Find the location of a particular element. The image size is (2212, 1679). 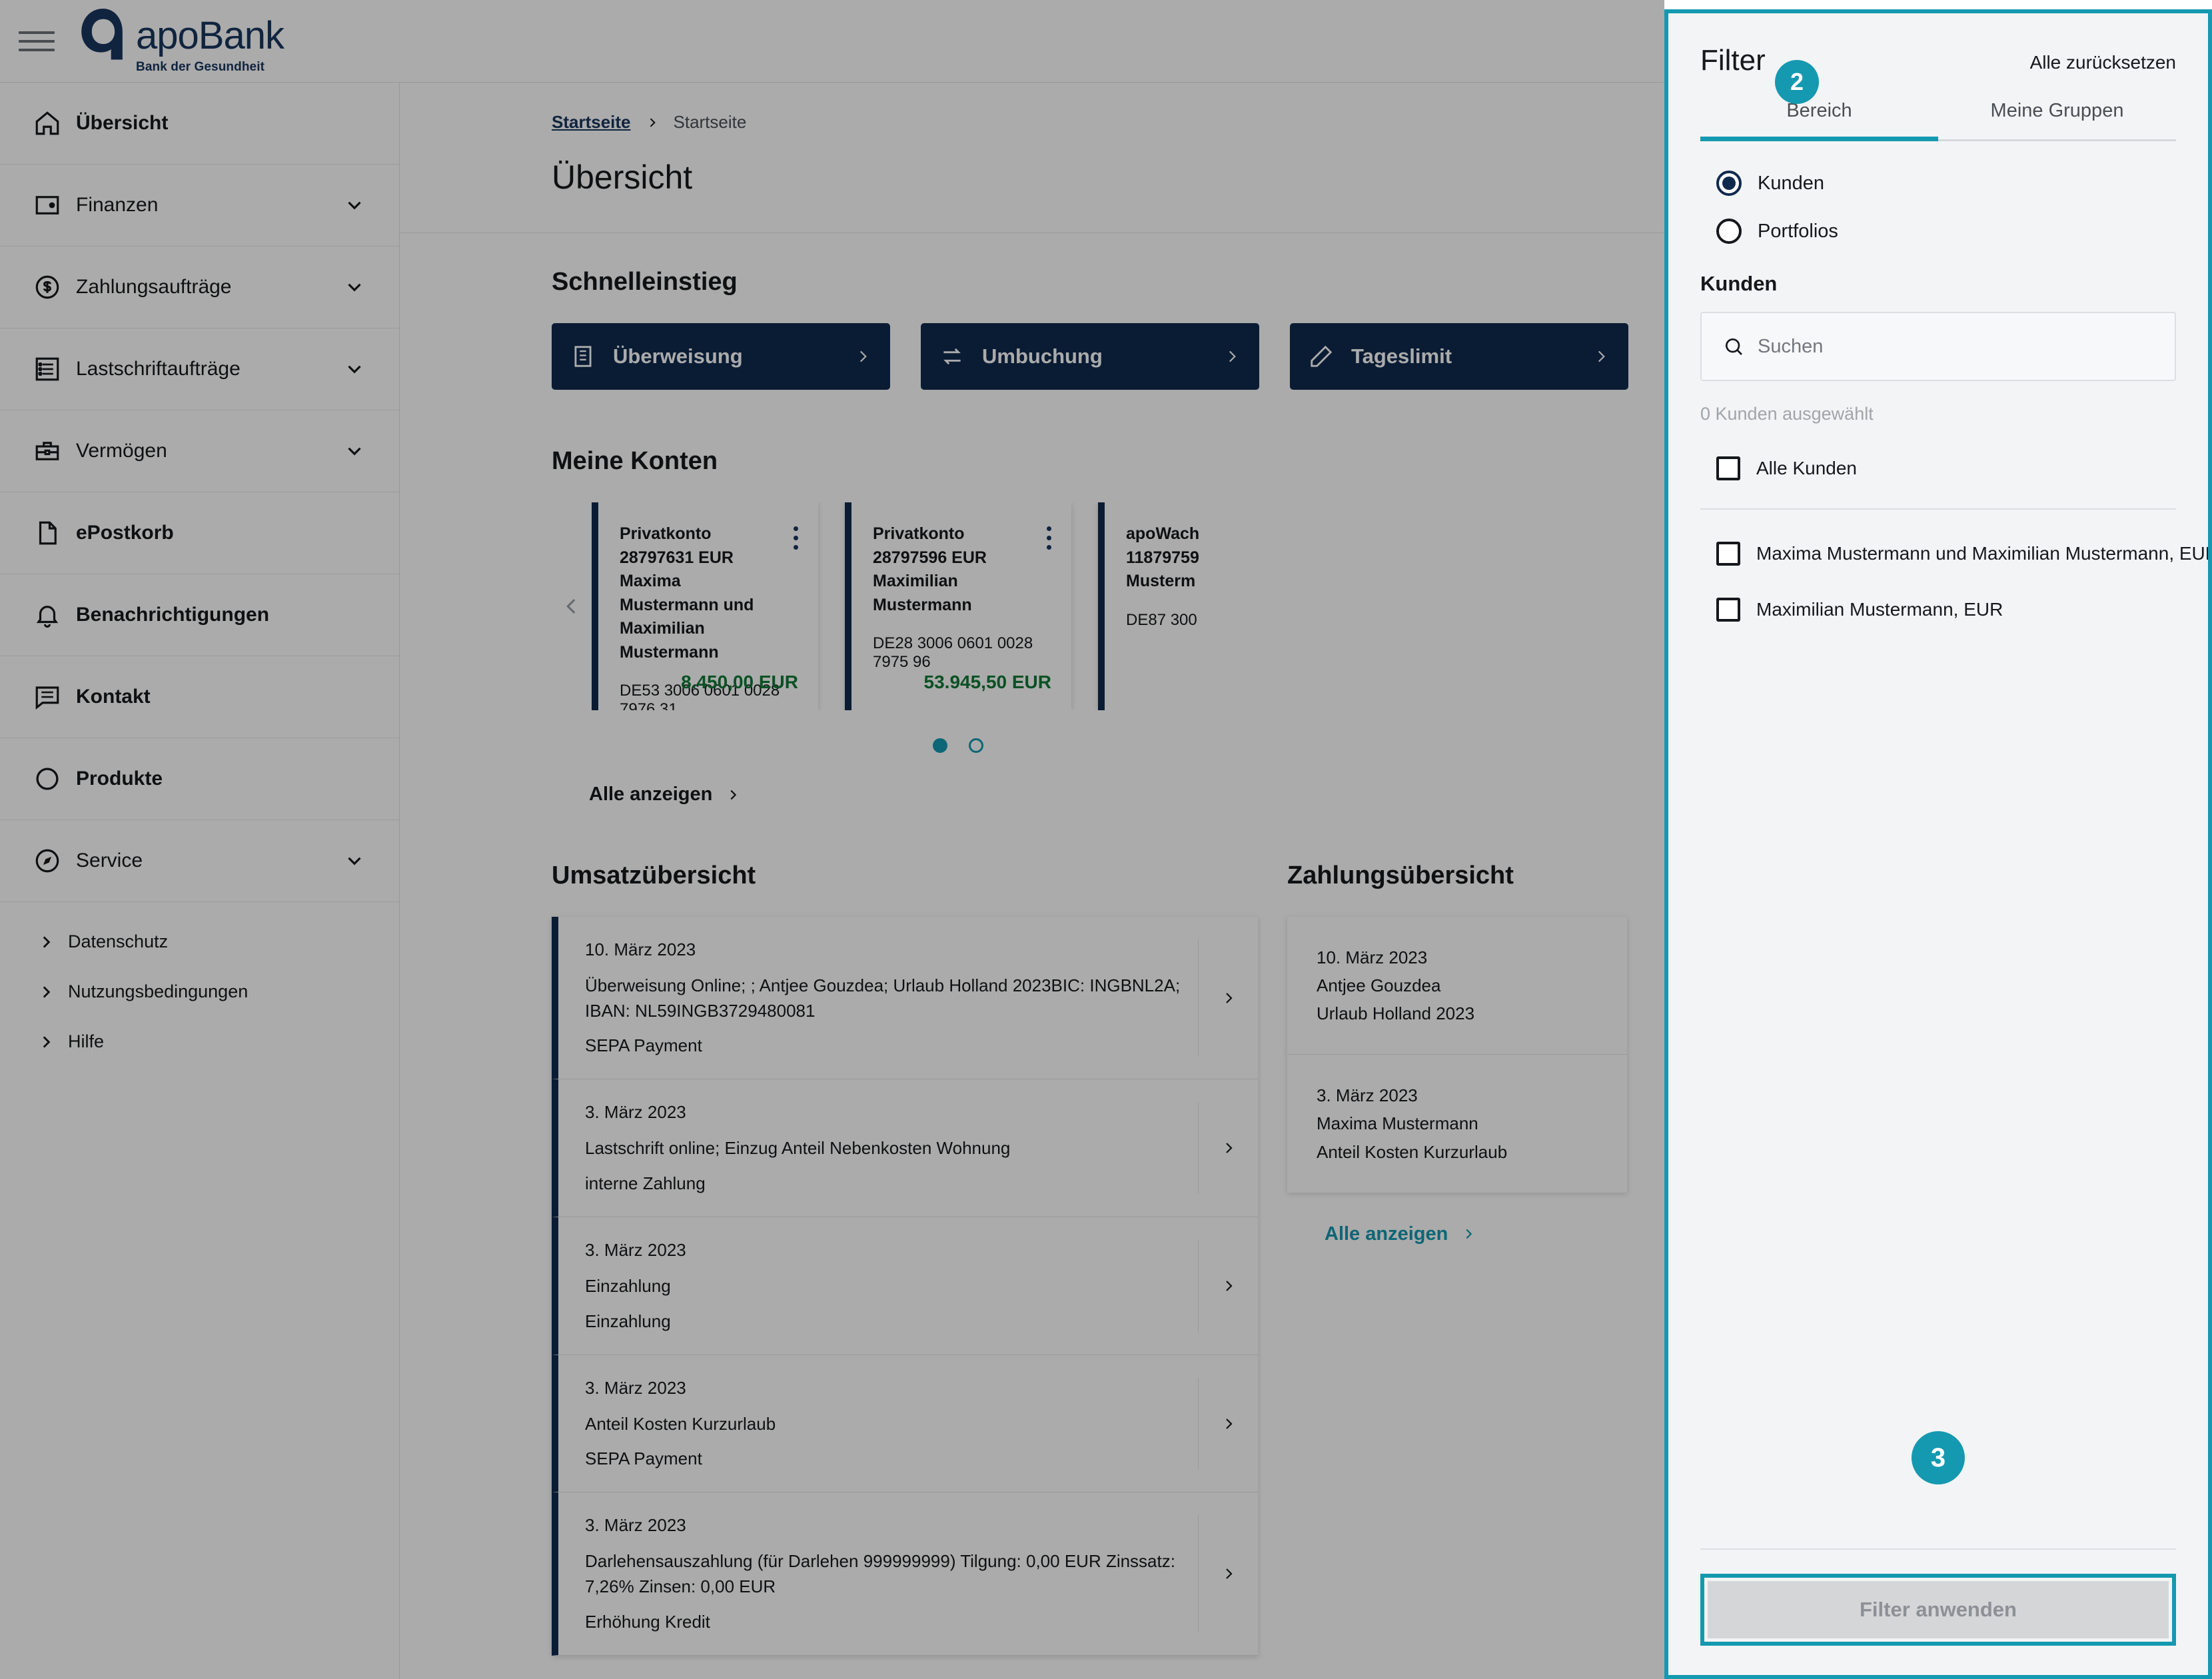

sidebar-item-vermoegen: Vermögen is located at coordinates (199, 451).